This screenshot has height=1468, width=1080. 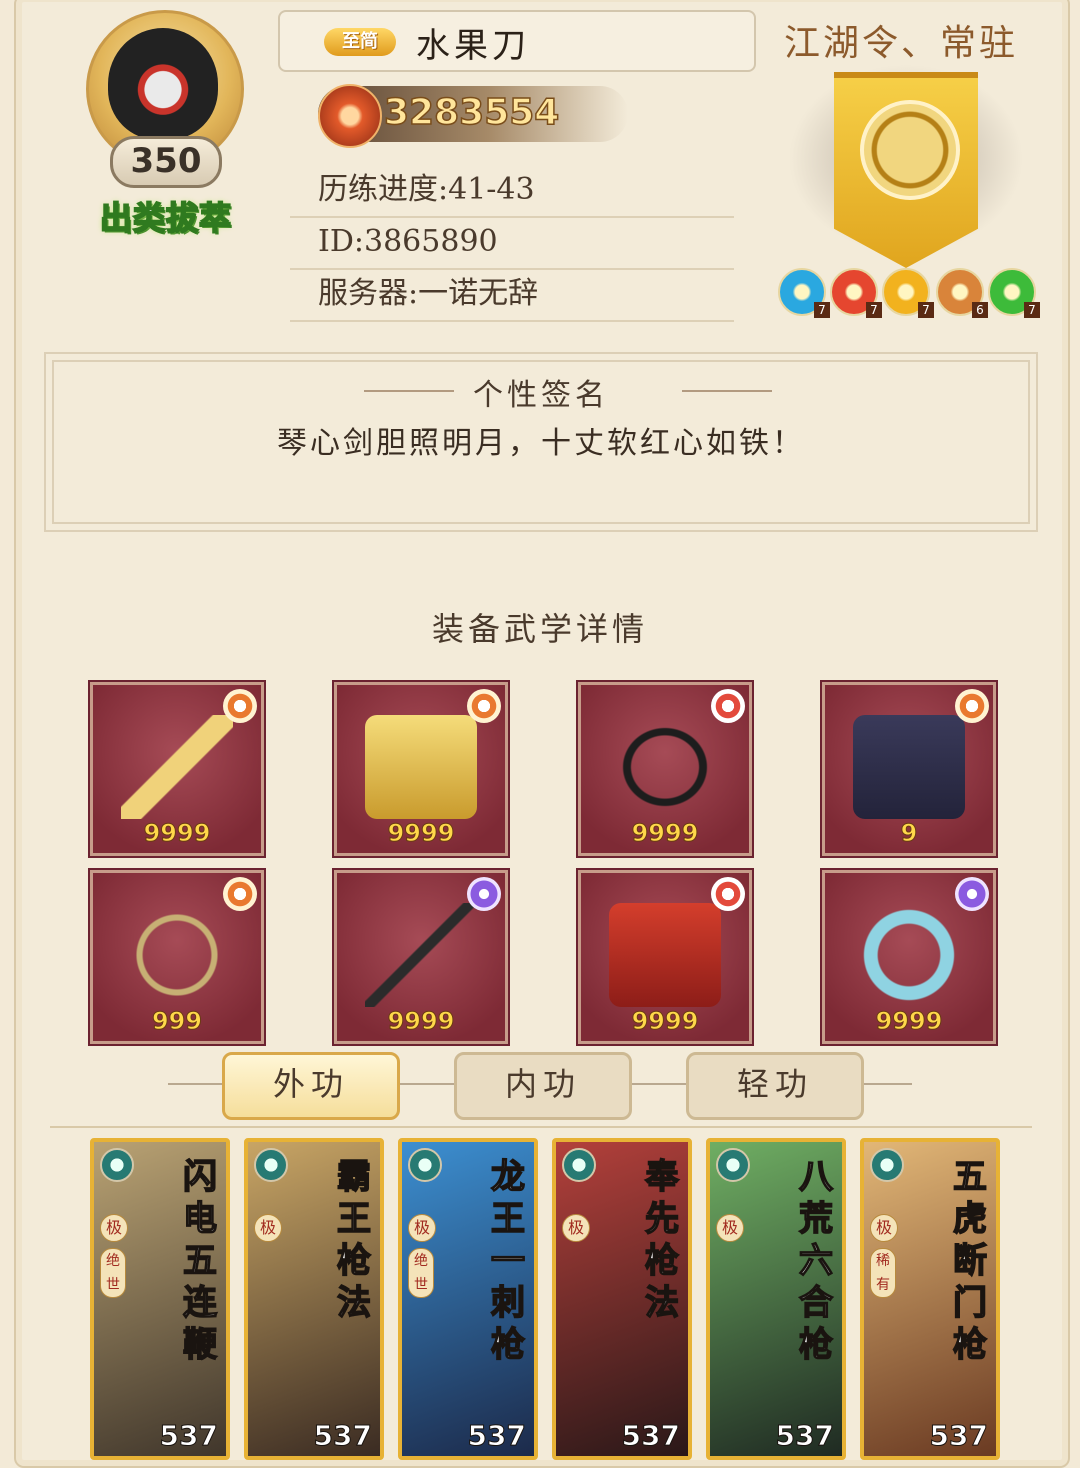 I want to click on item-count: 999, so click(x=177, y=1021).